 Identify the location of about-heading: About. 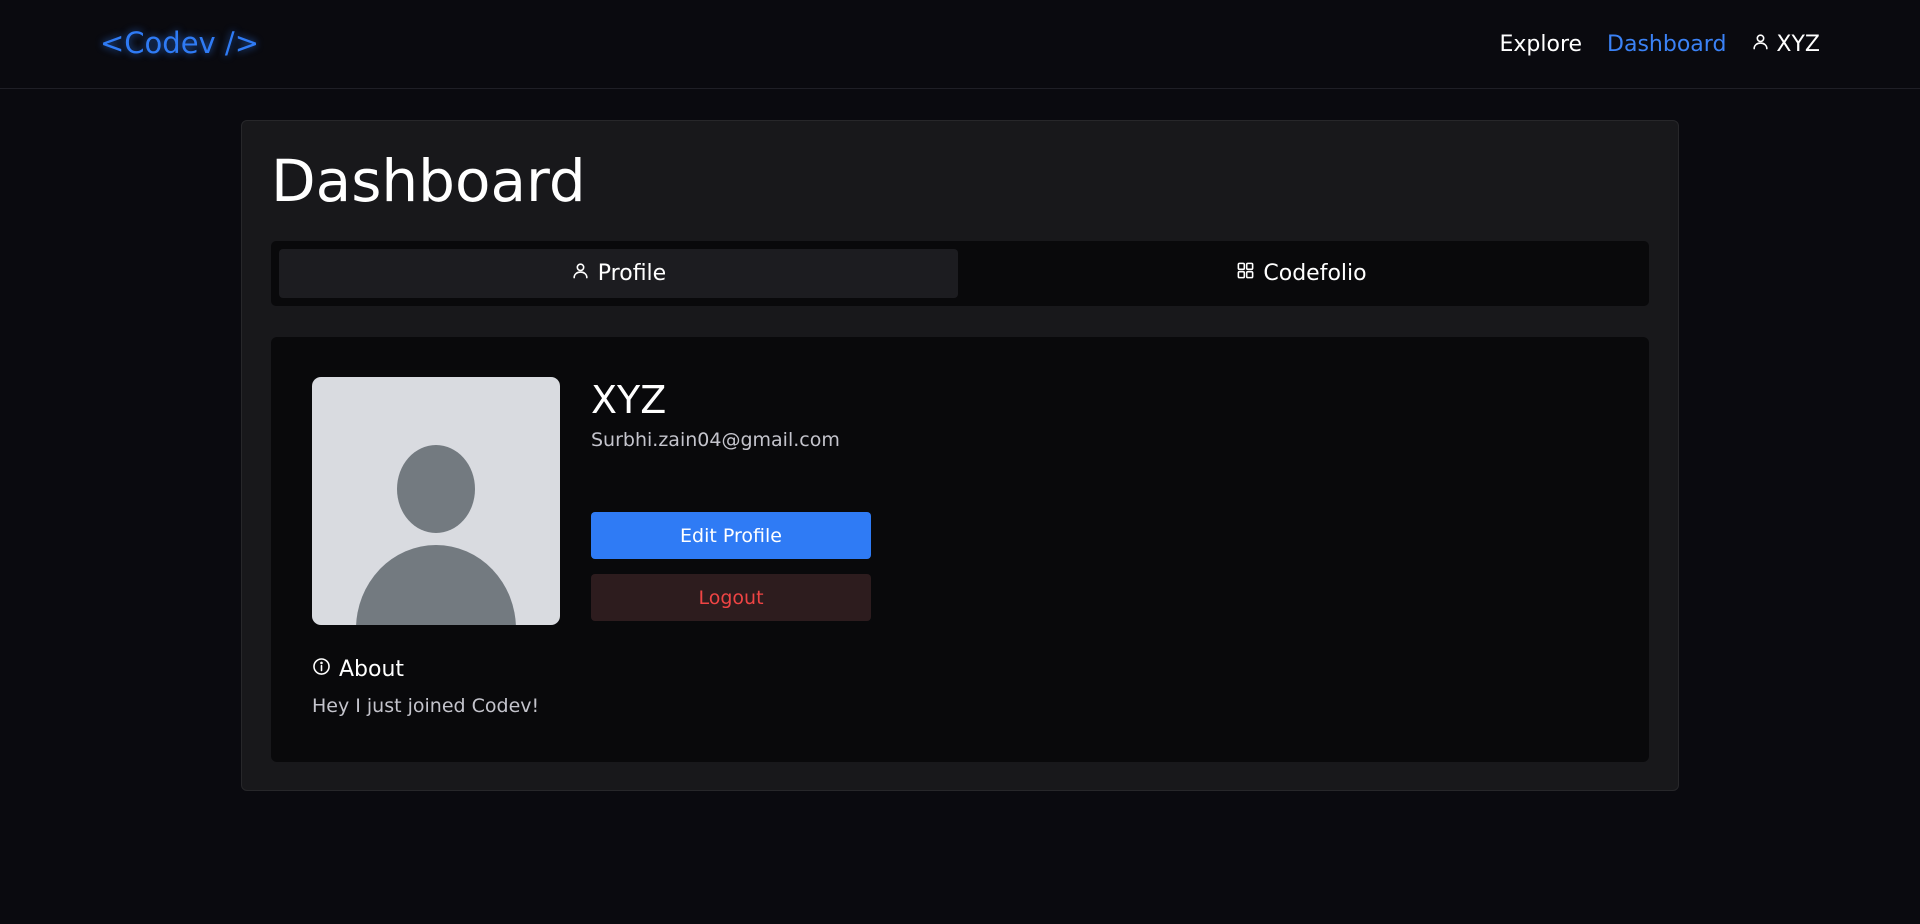
(358, 669).